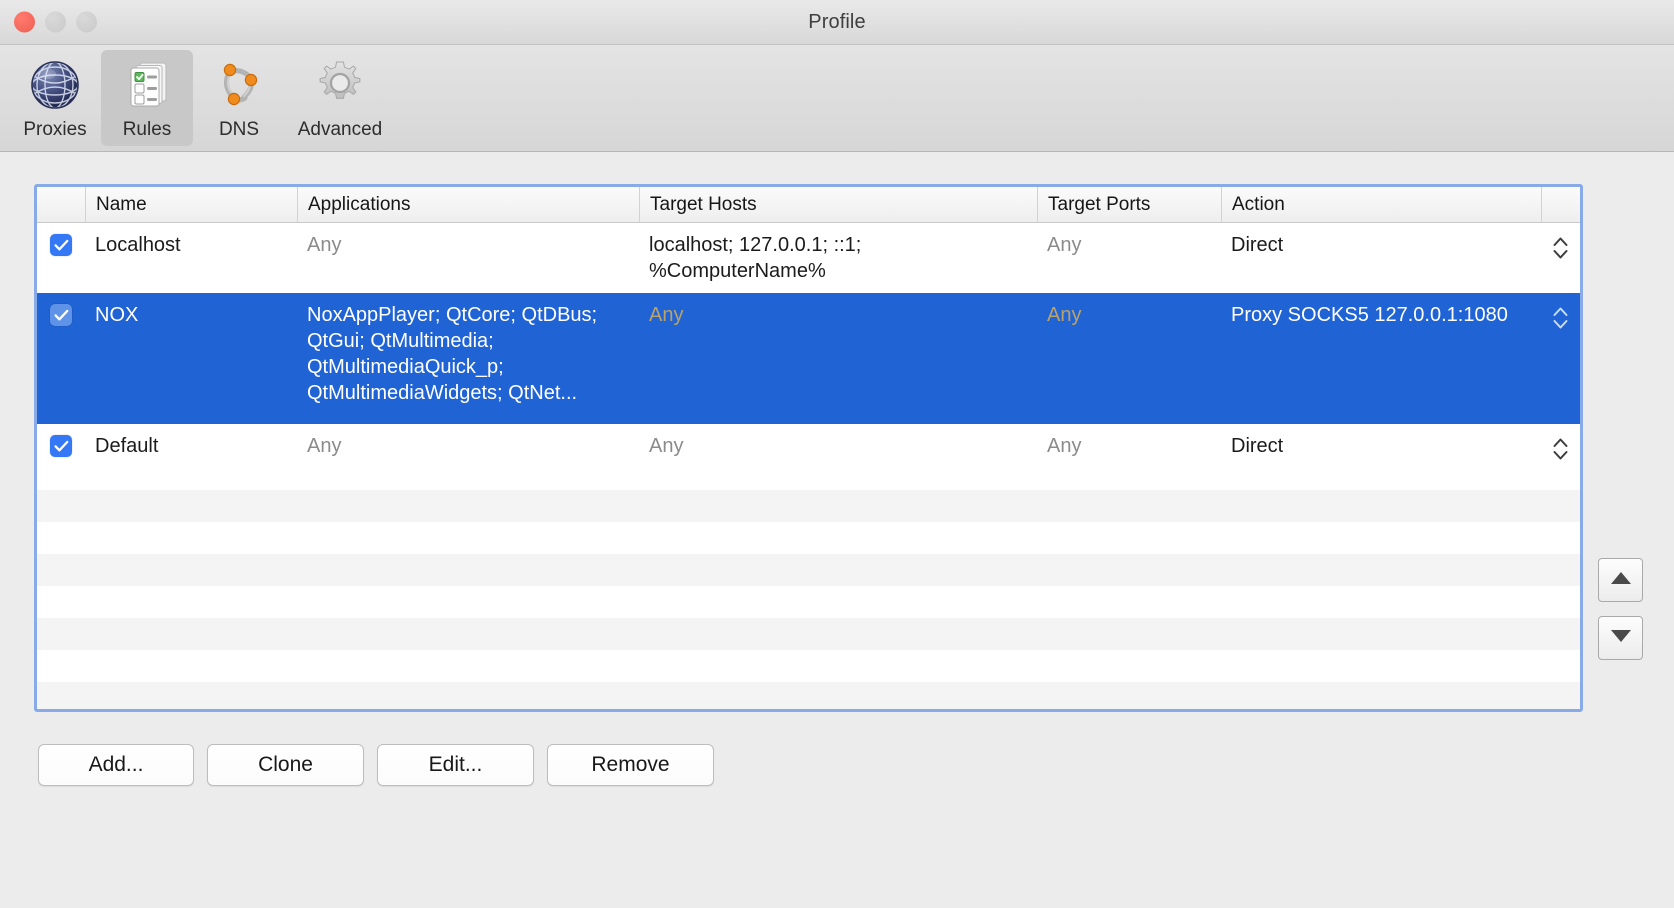 The image size is (1674, 908). What do you see at coordinates (340, 85) in the screenshot?
I see `gear-icon` at bounding box center [340, 85].